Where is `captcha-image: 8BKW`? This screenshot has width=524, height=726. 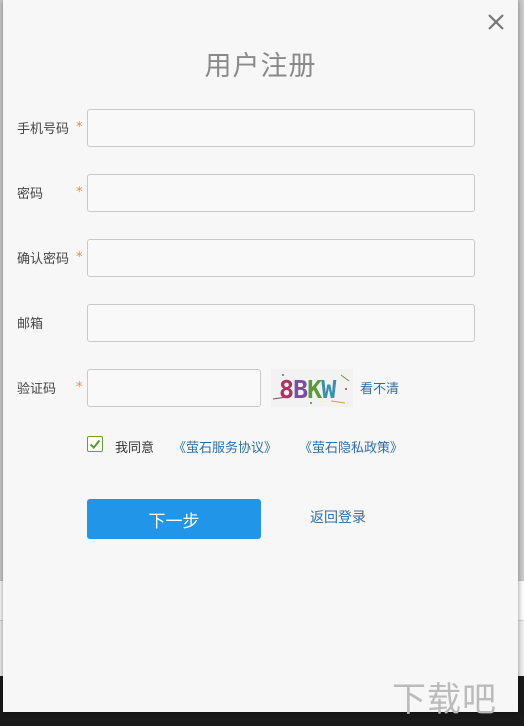
captcha-image: 8BKW is located at coordinates (312, 388).